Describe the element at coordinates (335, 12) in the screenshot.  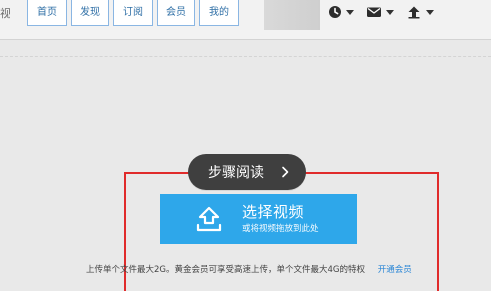
I see `clock-icon` at that location.